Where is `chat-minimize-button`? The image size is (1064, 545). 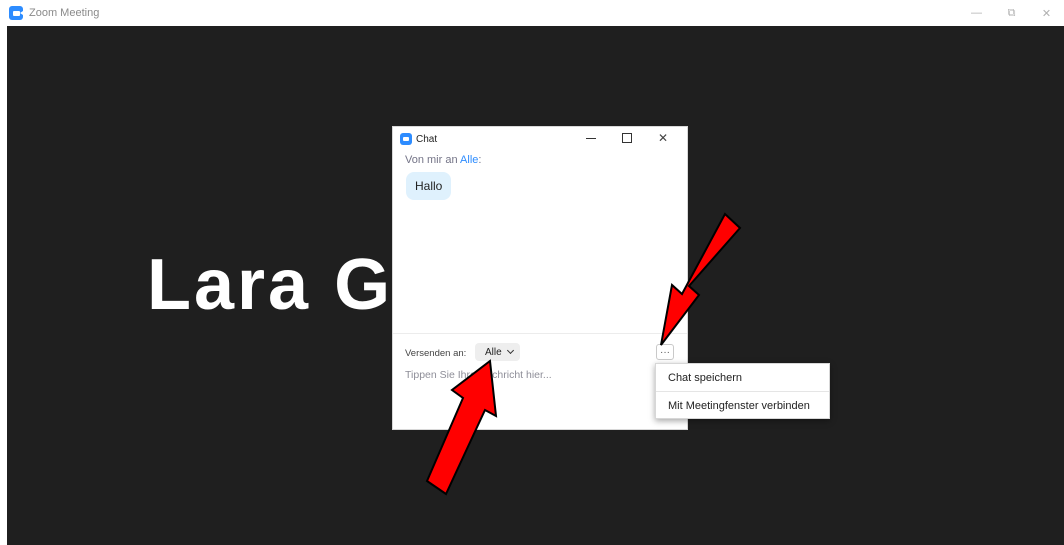 chat-minimize-button is located at coordinates (591, 138).